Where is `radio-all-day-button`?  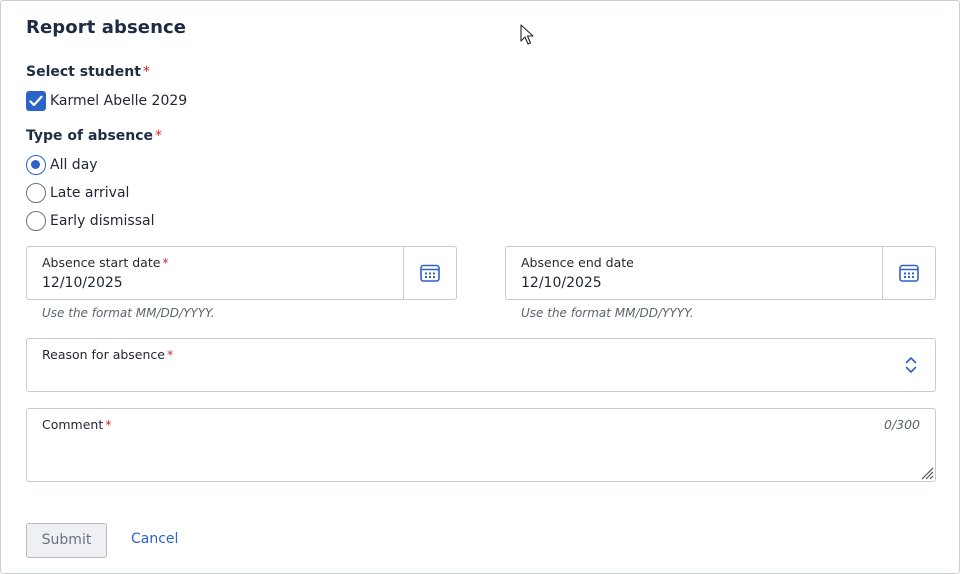
radio-all-day-button is located at coordinates (36, 165).